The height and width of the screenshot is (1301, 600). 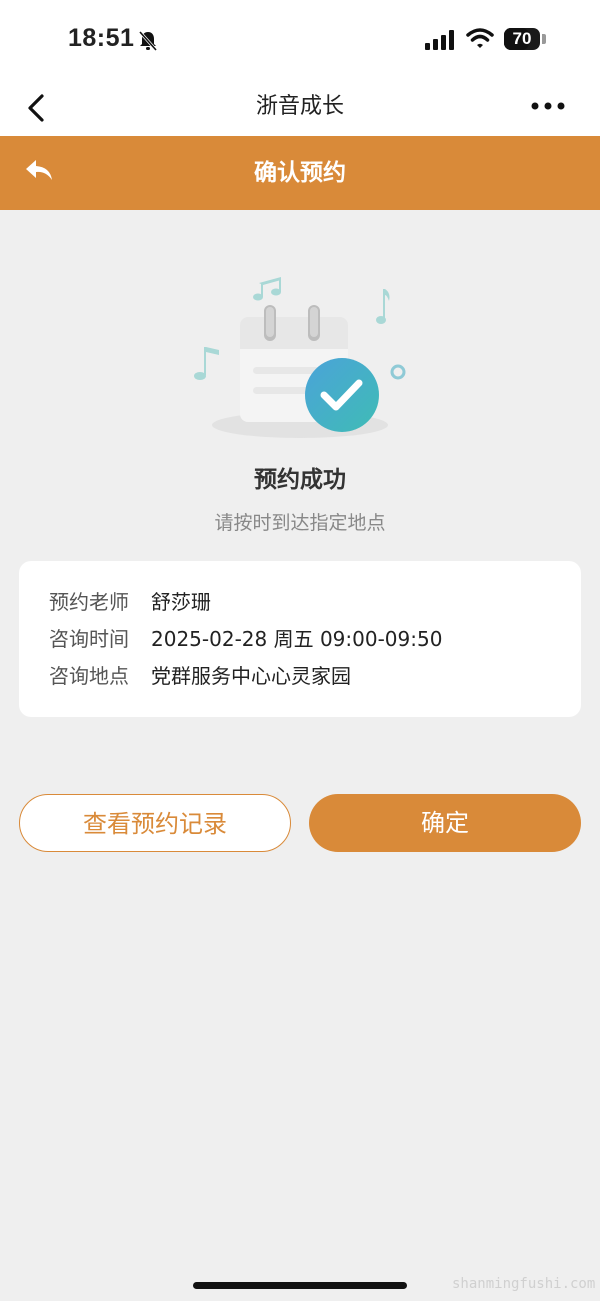 I want to click on nav-bar: 浙音成长, so click(x=300, y=108).